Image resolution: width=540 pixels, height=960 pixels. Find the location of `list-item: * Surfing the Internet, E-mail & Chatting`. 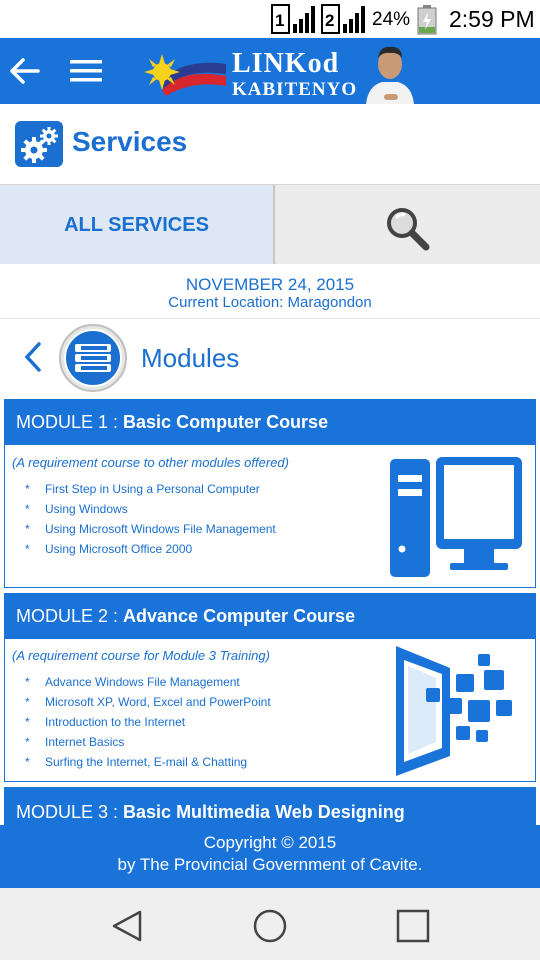

list-item: * Surfing the Internet, E-mail & Chatting is located at coordinates (136, 762).